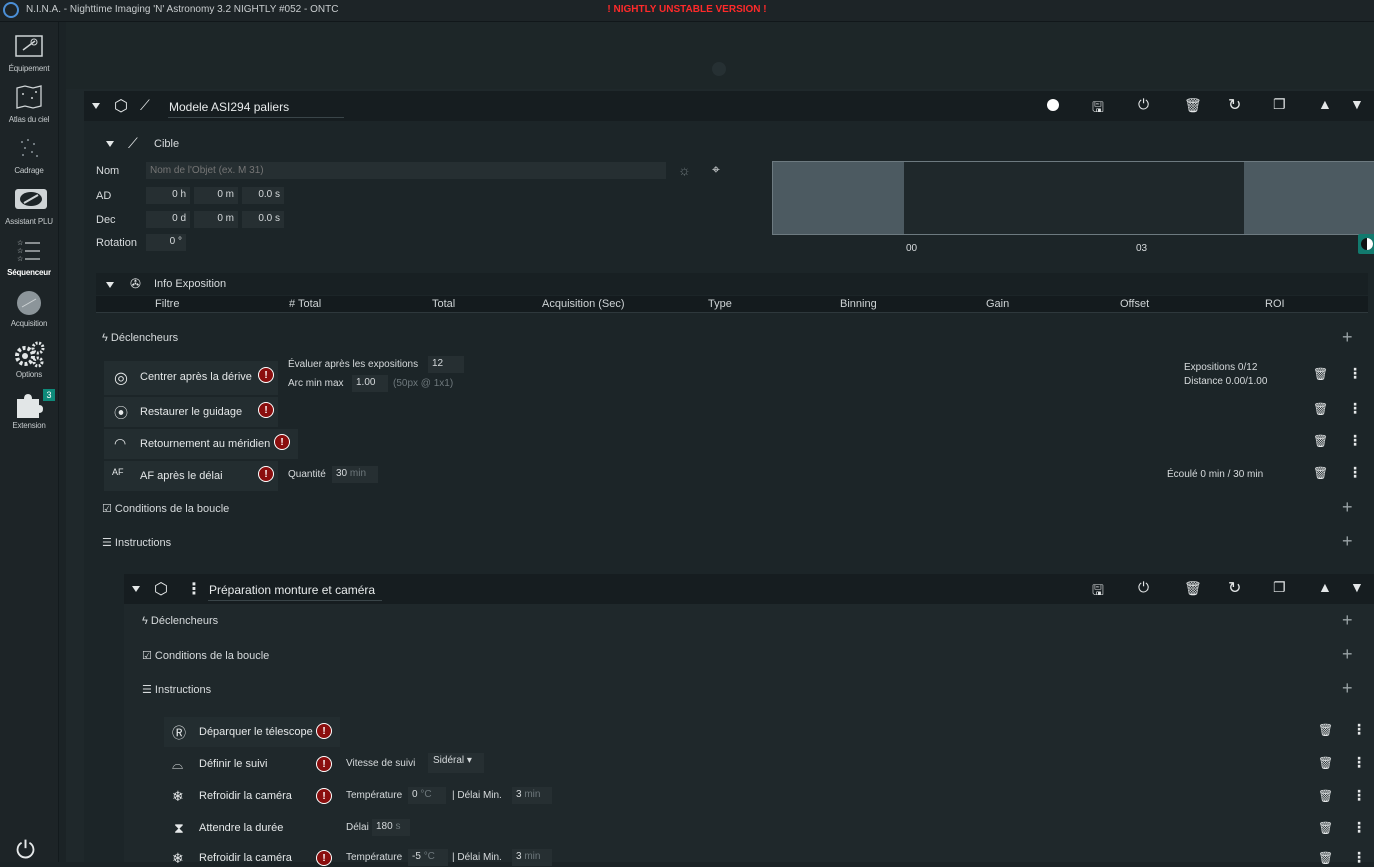  What do you see at coordinates (292, 590) in the screenshot?
I see `sub-container-title: Préparation monture et caméra` at bounding box center [292, 590].